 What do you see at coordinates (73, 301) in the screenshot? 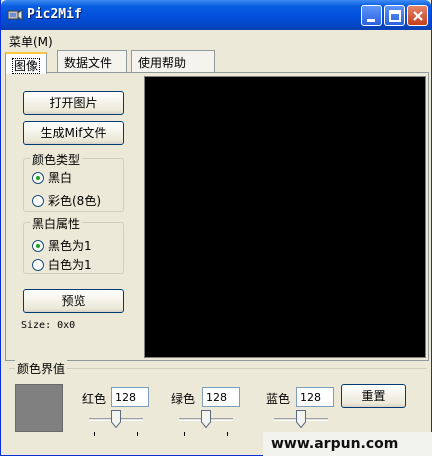
I see `preview-button: 预览` at bounding box center [73, 301].